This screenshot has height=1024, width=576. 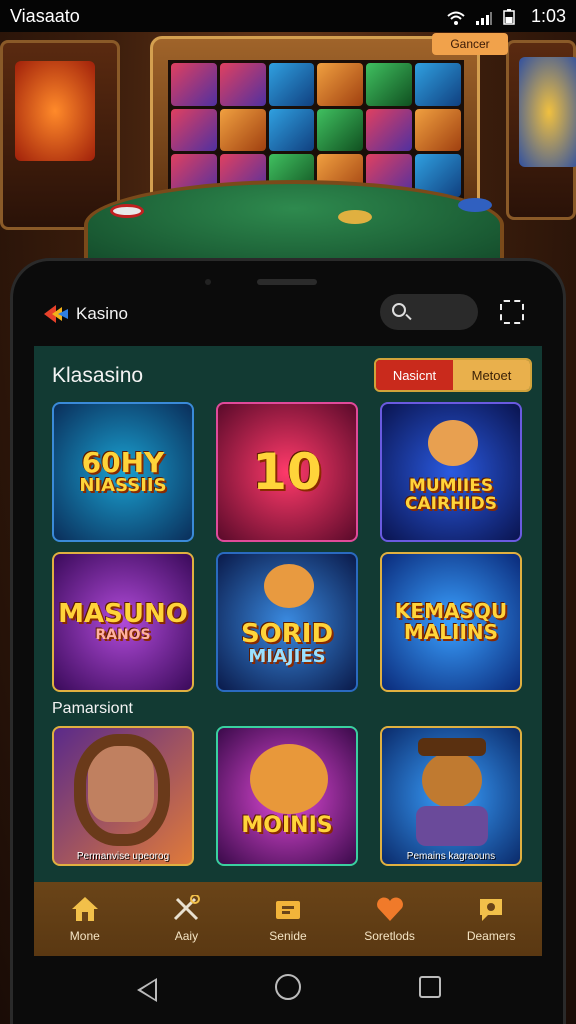 I want to click on nav-item-tools: Aaiy, so click(x=187, y=919).